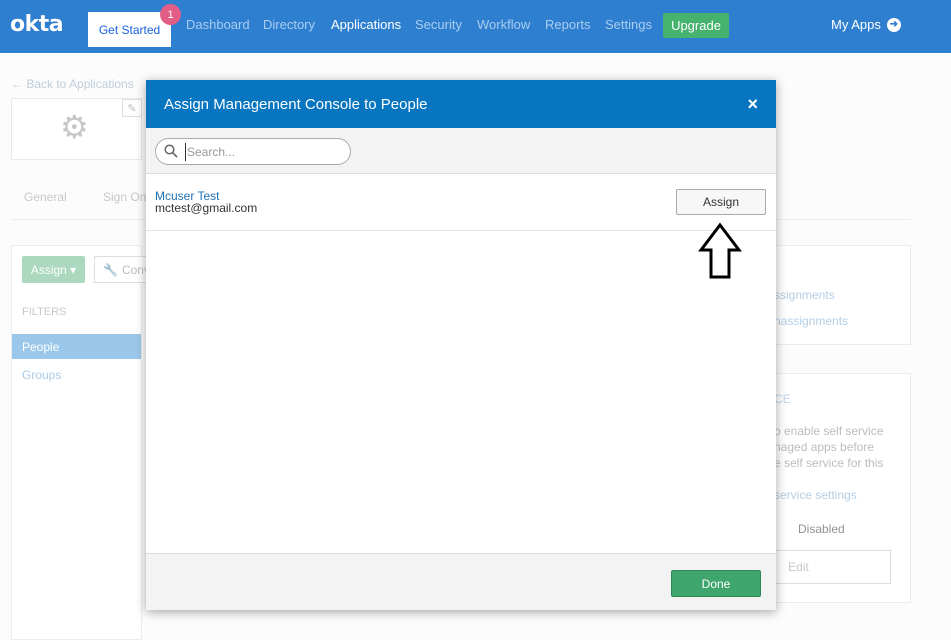 This screenshot has width=951, height=640. I want to click on modal-footer: Done, so click(461, 581).